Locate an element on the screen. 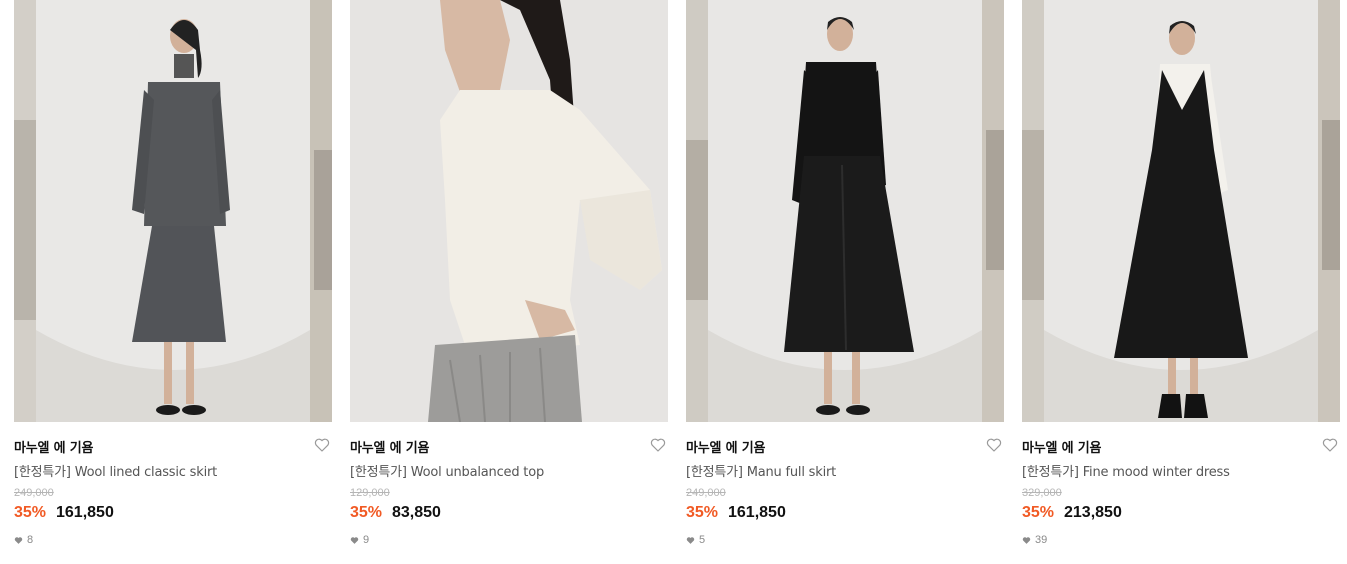 The width and height of the screenshot is (1347, 564). original-price: 329,000 is located at coordinates (1042, 493).